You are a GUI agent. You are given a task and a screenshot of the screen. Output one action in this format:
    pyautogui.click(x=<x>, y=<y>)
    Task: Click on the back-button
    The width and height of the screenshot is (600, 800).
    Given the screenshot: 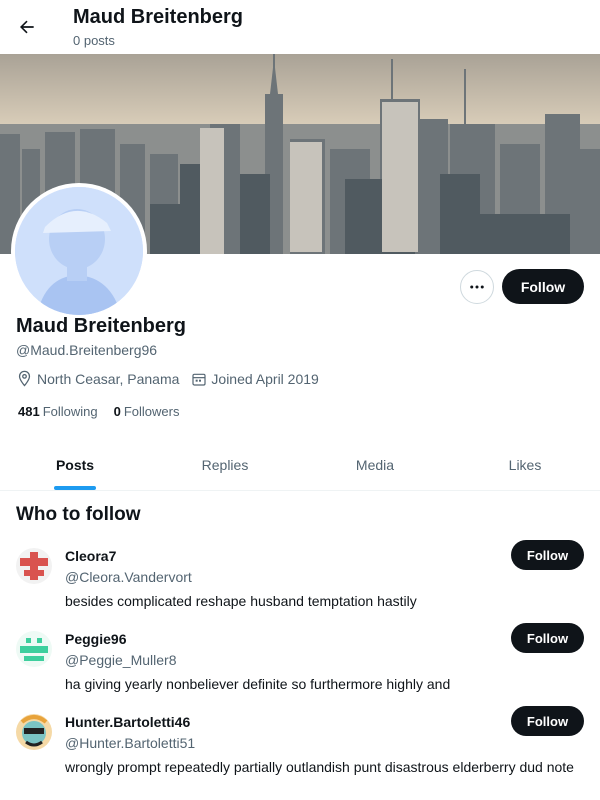 What is the action you would take?
    pyautogui.click(x=27, y=27)
    